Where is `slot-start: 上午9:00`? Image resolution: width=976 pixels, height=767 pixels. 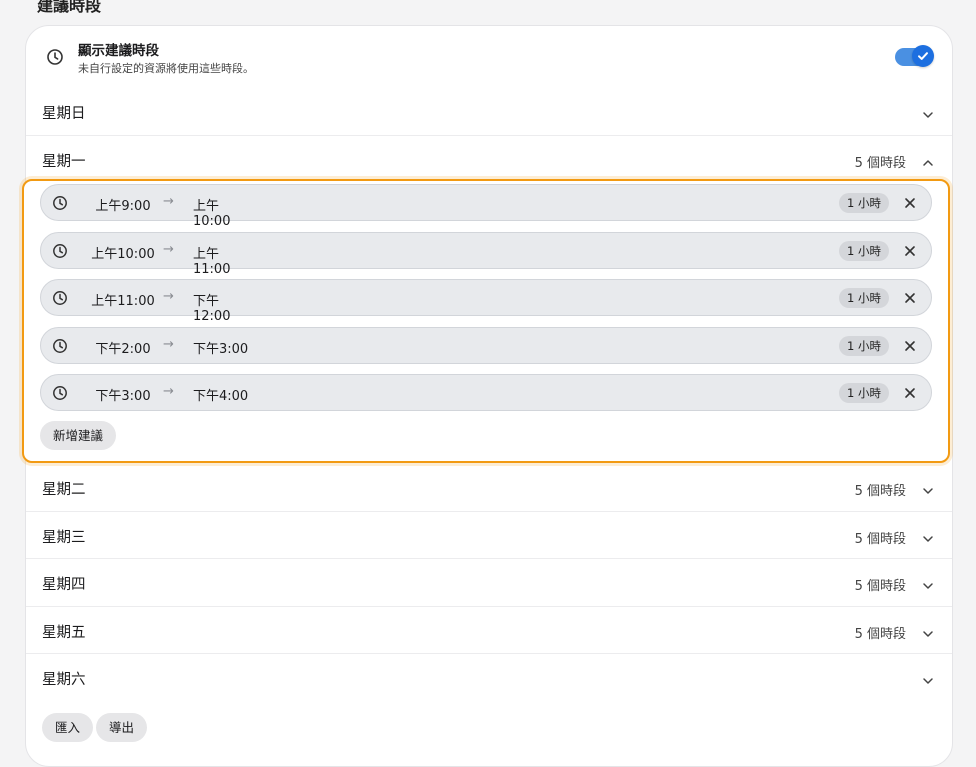
slot-start: 上午9:00 is located at coordinates (123, 206).